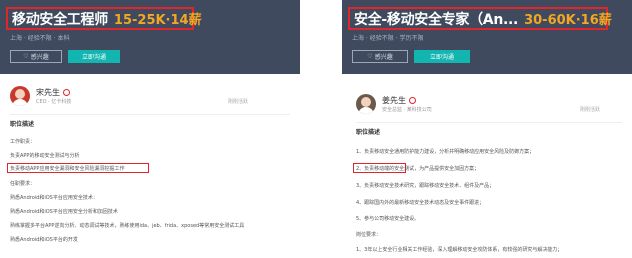 This screenshot has width=632, height=258. What do you see at coordinates (40, 38) in the screenshot?
I see `job-subinfo: 上海 · 经验不限 · 本科` at bounding box center [40, 38].